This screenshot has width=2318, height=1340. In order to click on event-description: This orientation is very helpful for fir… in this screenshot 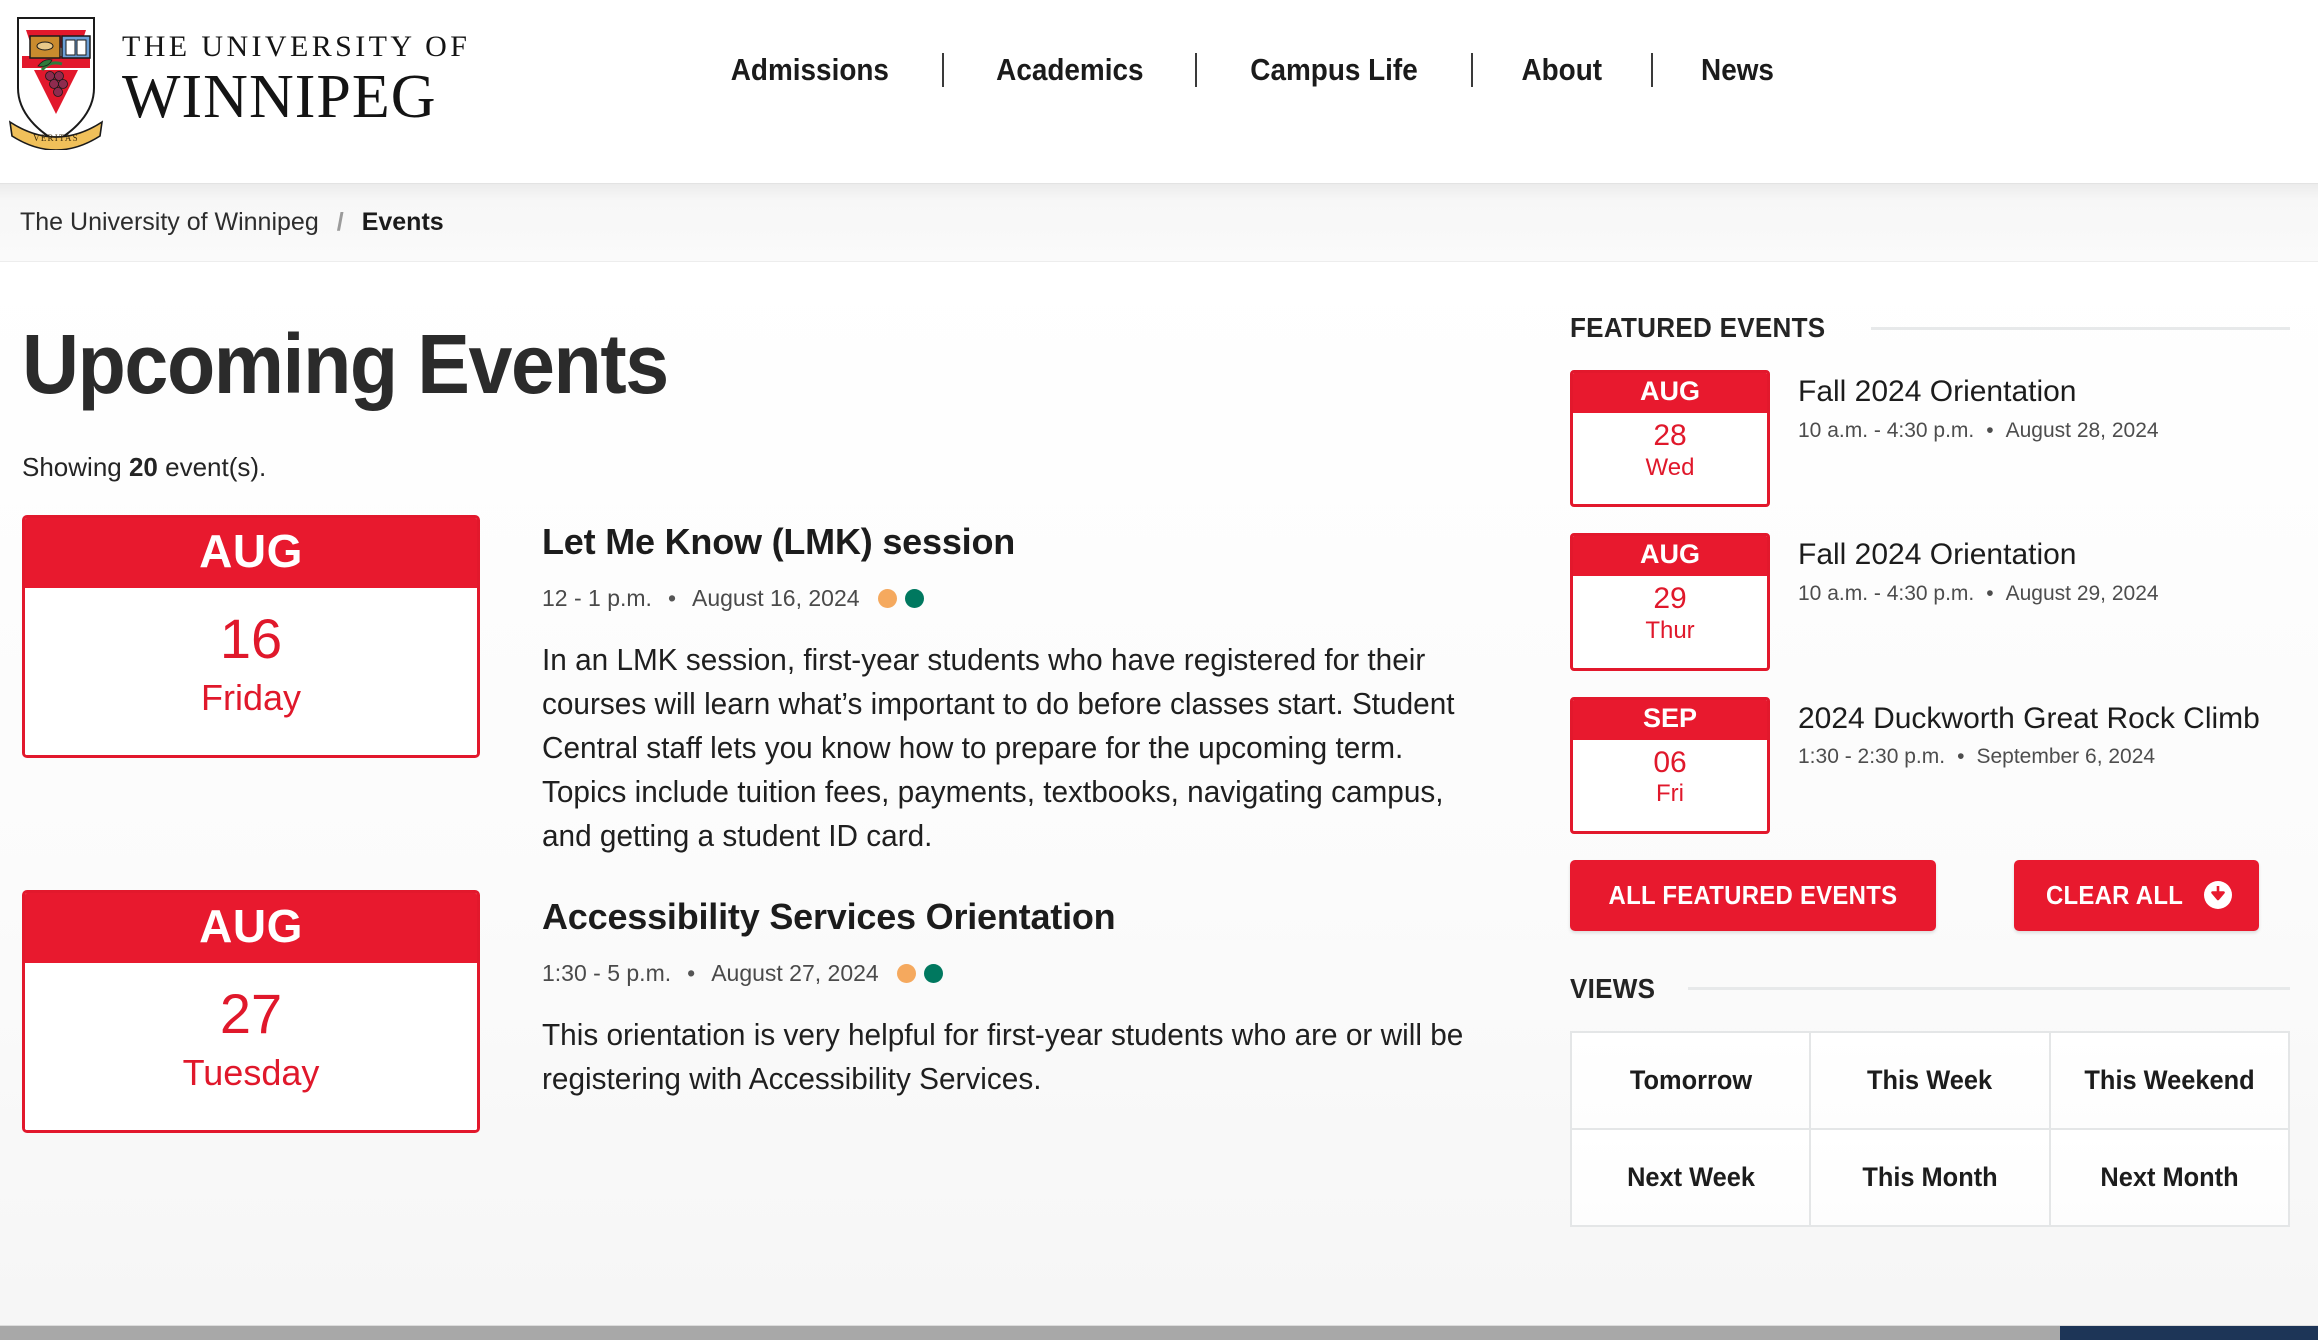, I will do `click(1003, 1057)`.